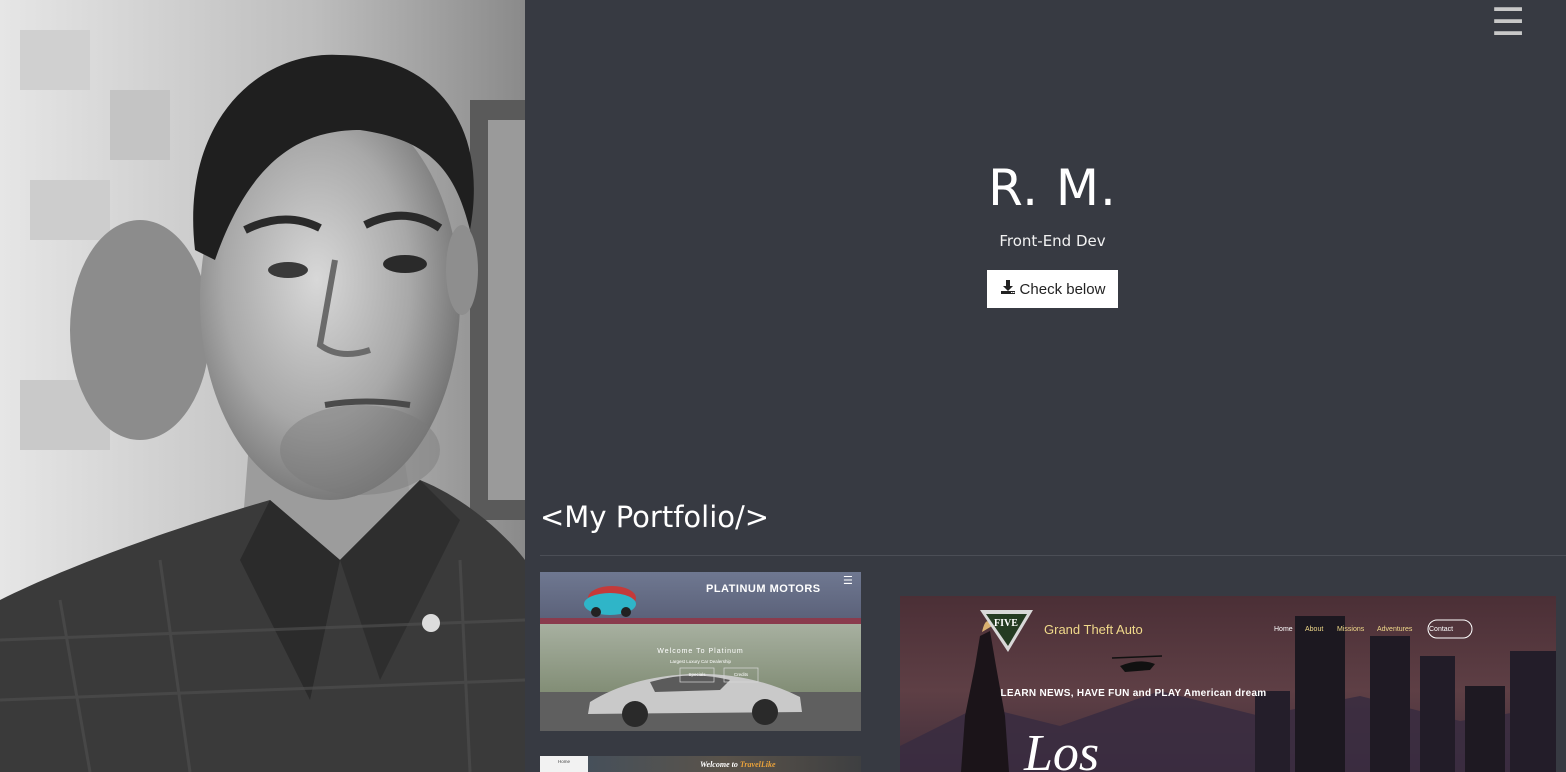  I want to click on travellike-title-brand: TravelLike, so click(757, 764).